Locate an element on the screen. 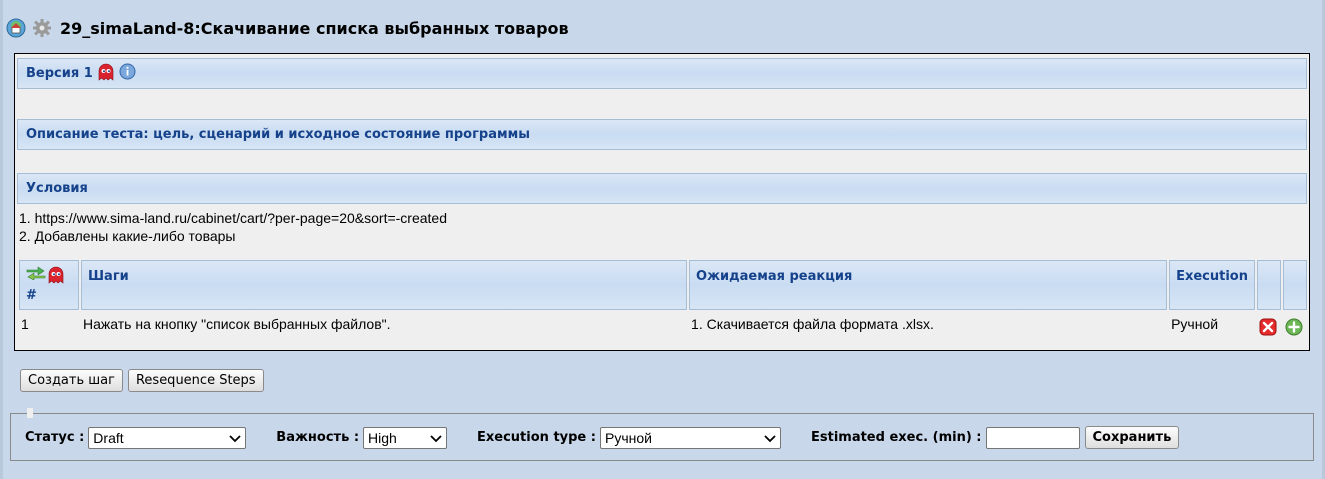 The height and width of the screenshot is (479, 1325). delete-step-cell is located at coordinates (1269, 328).